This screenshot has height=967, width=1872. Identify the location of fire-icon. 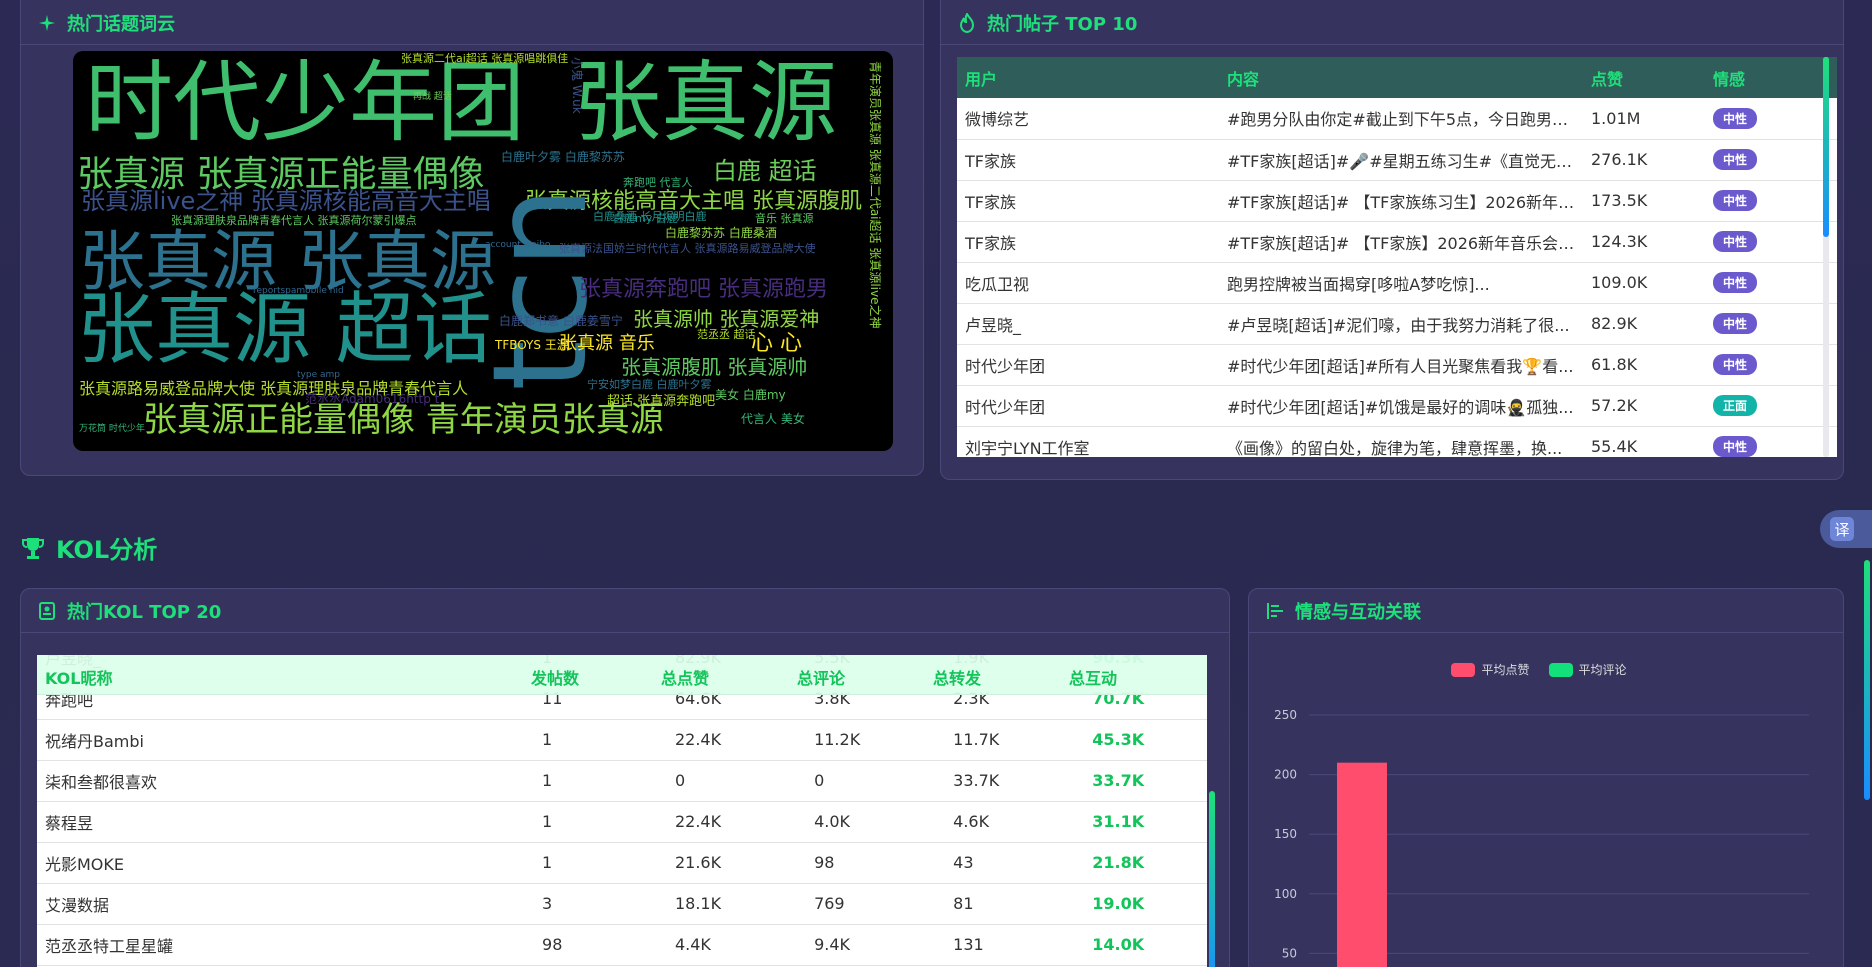
(967, 22).